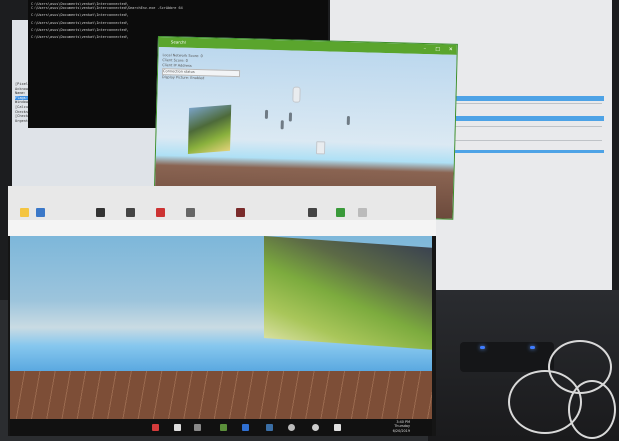  What do you see at coordinates (221, 395) in the screenshot?
I see `floor` at bounding box center [221, 395].